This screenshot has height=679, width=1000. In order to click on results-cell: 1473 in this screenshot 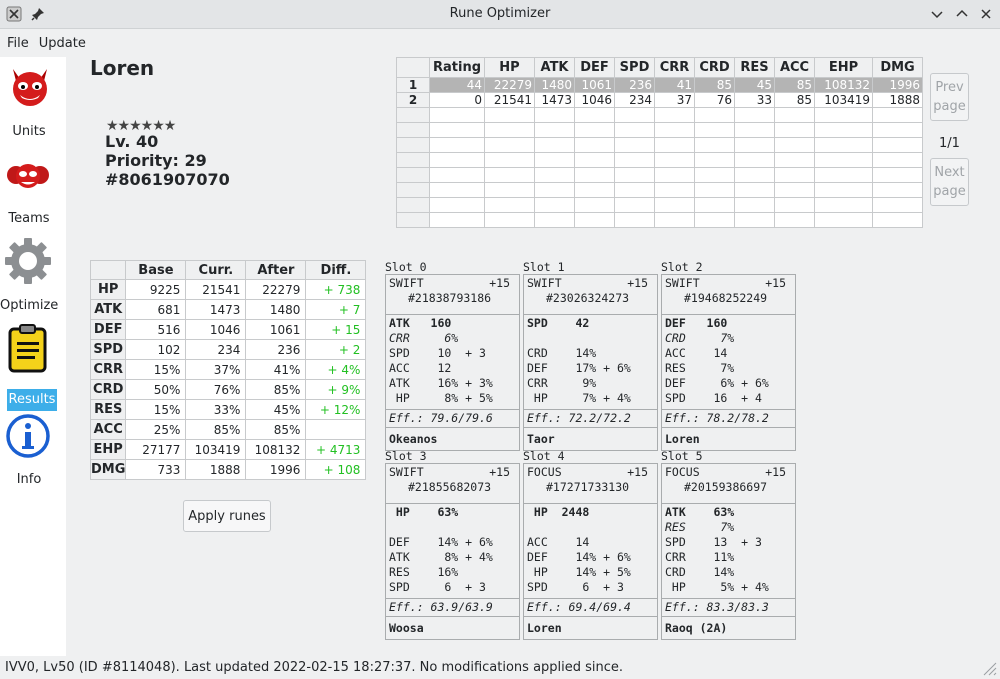, I will do `click(555, 100)`.